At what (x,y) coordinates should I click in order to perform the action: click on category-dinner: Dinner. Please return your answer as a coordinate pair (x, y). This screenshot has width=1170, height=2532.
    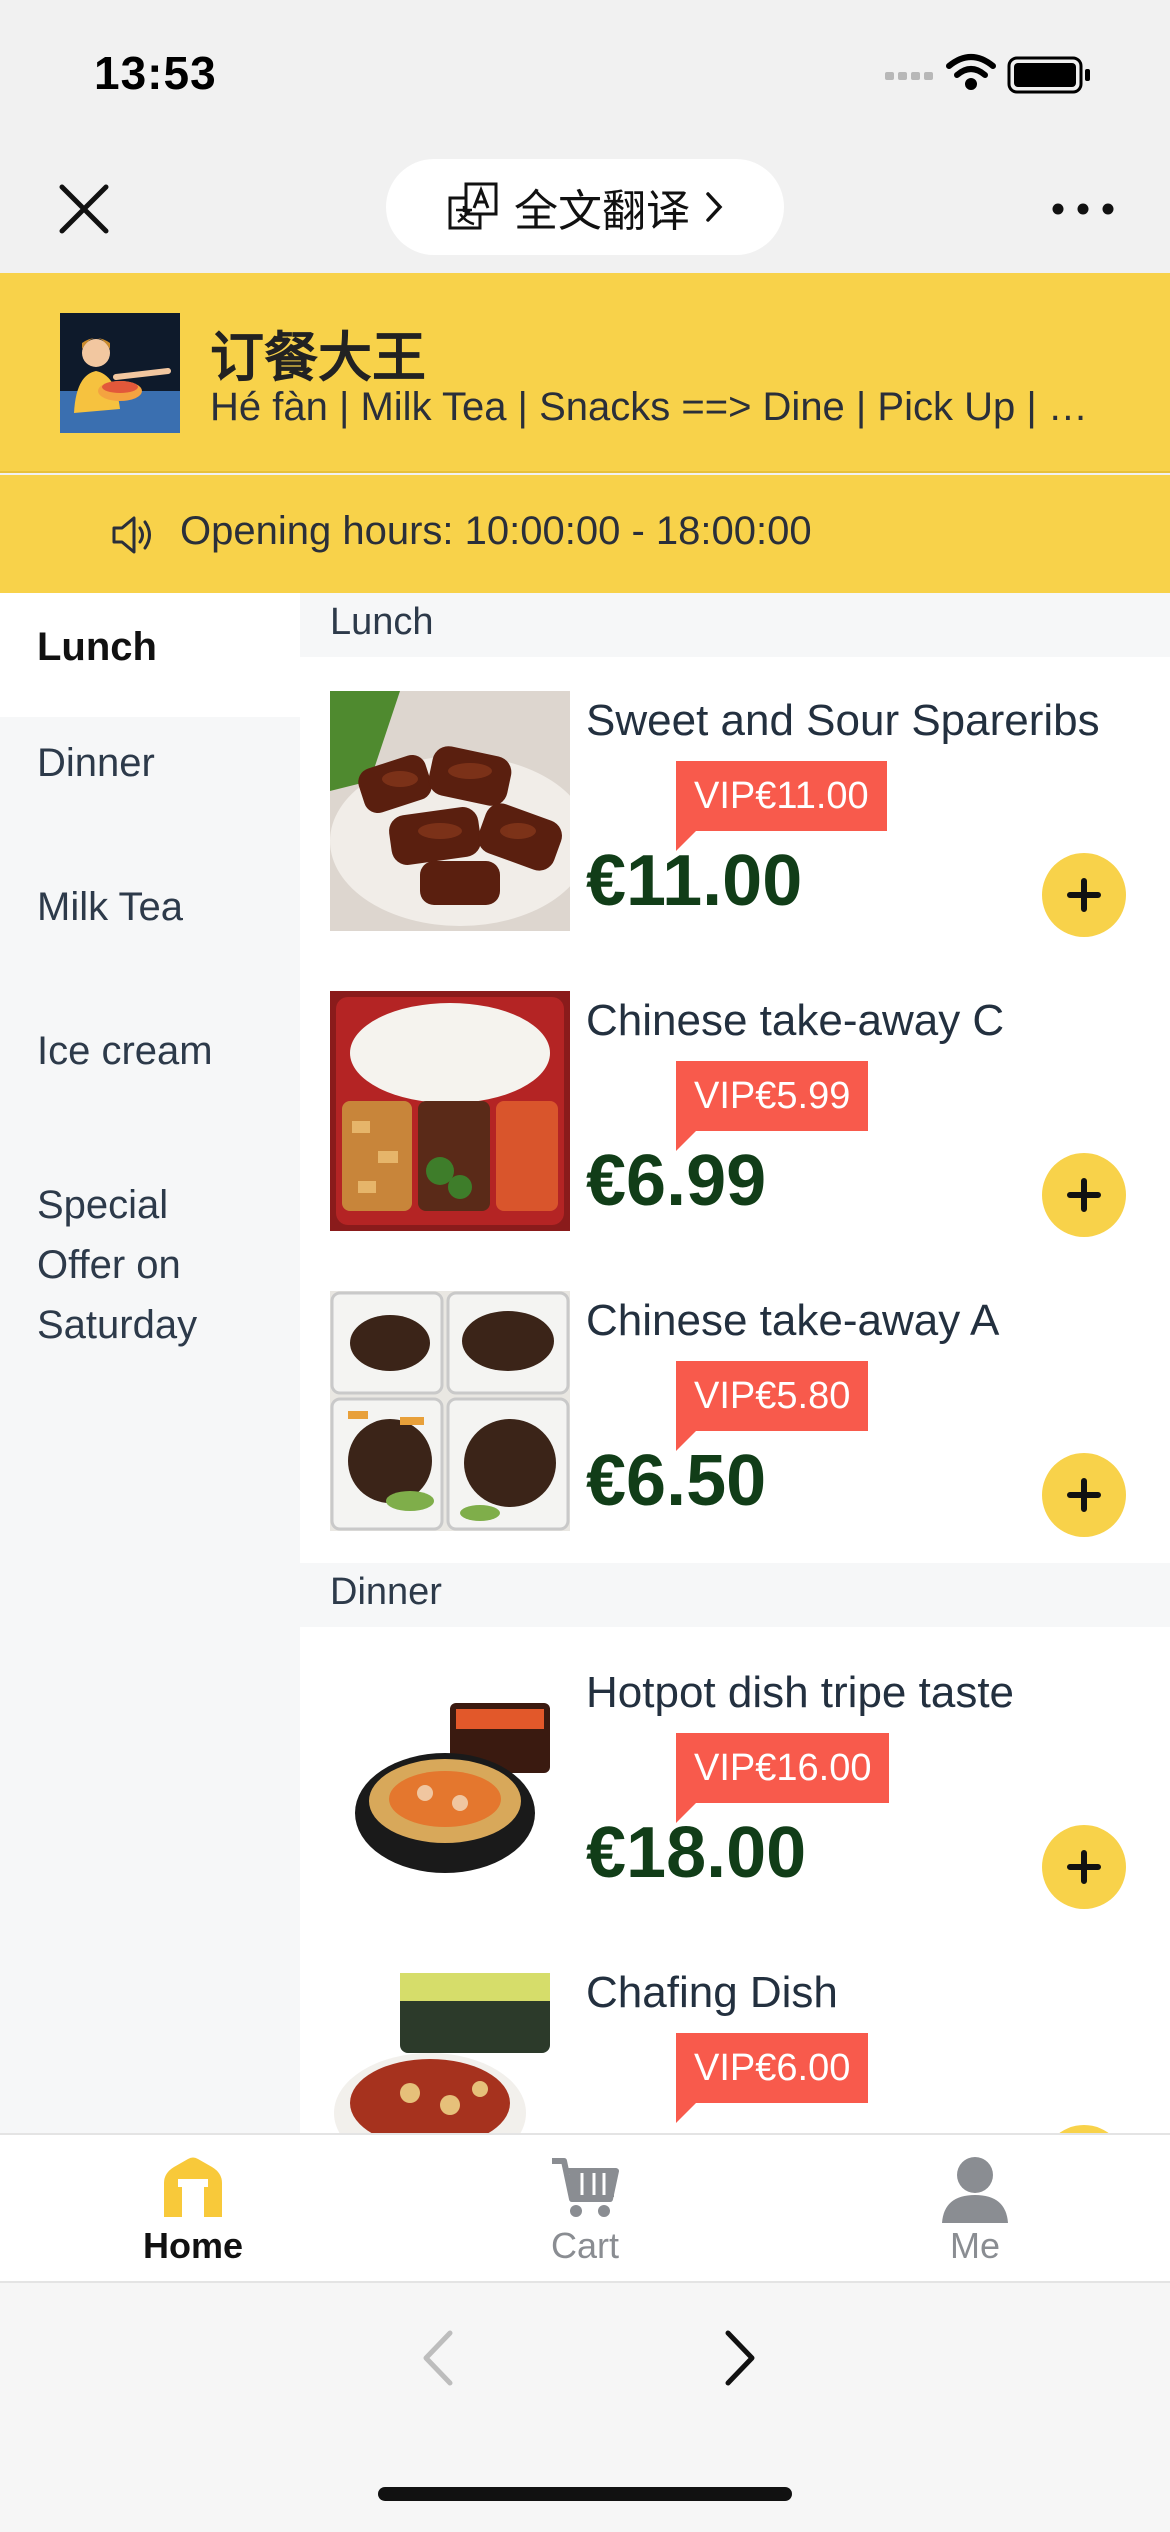
    Looking at the image, I should click on (150, 763).